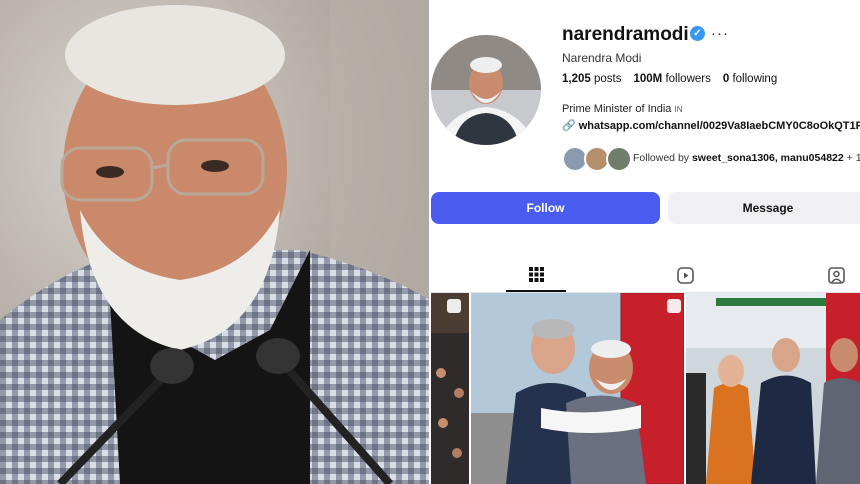  Describe the element at coordinates (697, 33) in the screenshot. I see `verified-badge-icon: ✓` at that location.